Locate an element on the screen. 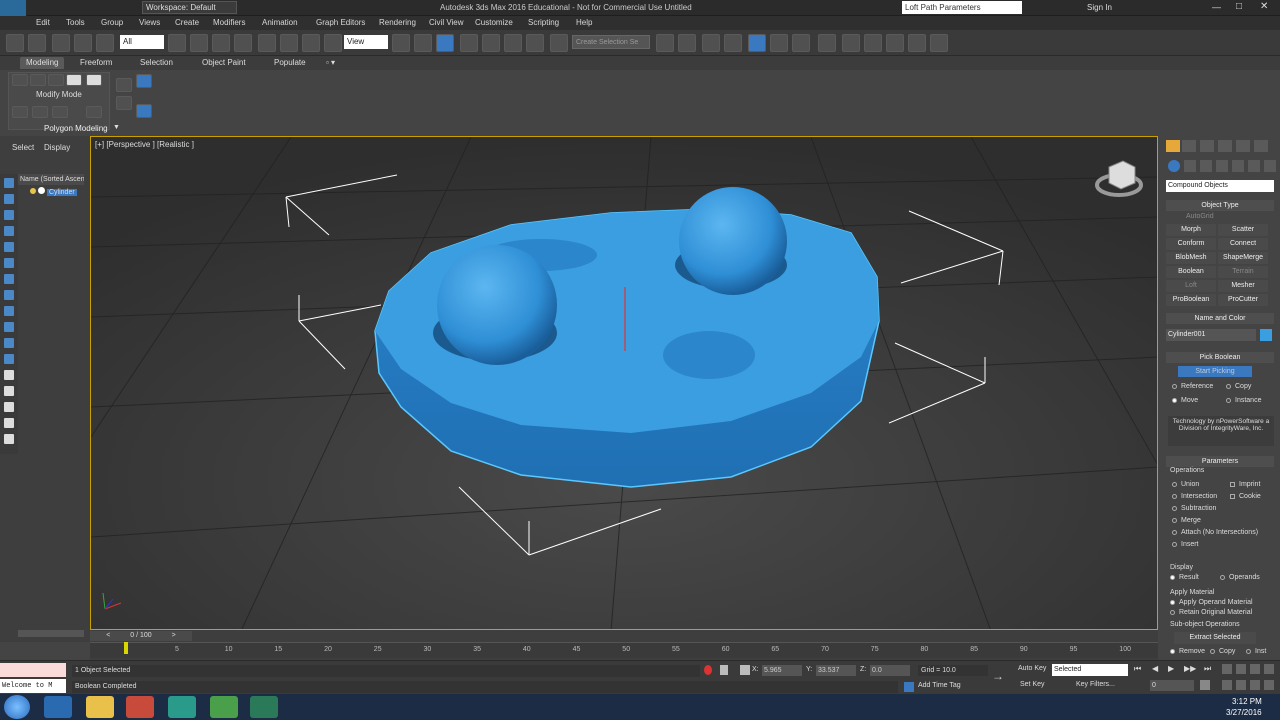 The image size is (1280, 720). key-mode-icon: → is located at coordinates (998, 676).